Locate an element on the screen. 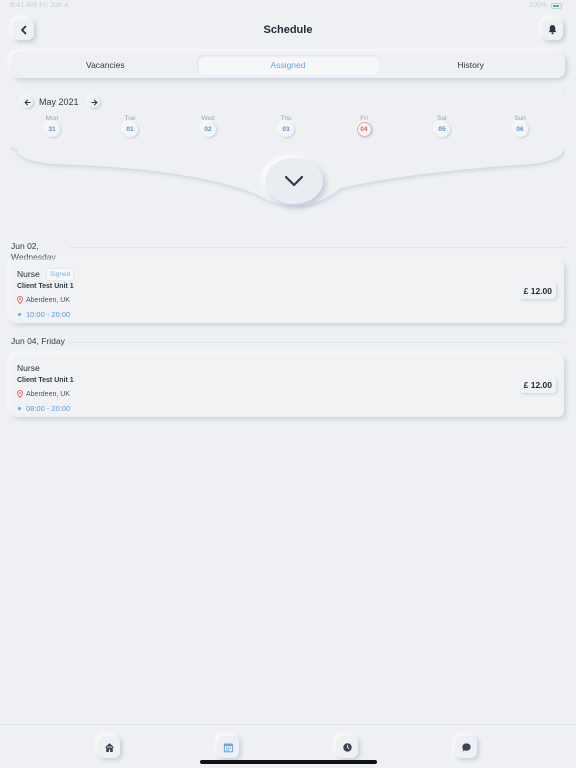 Image resolution: width=576 pixels, height=768 pixels. nav-schedule-button is located at coordinates (228, 747).